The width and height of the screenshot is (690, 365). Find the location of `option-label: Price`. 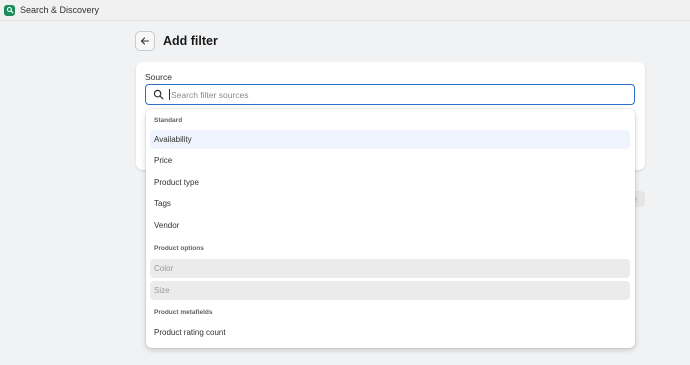

option-label: Price is located at coordinates (163, 160).